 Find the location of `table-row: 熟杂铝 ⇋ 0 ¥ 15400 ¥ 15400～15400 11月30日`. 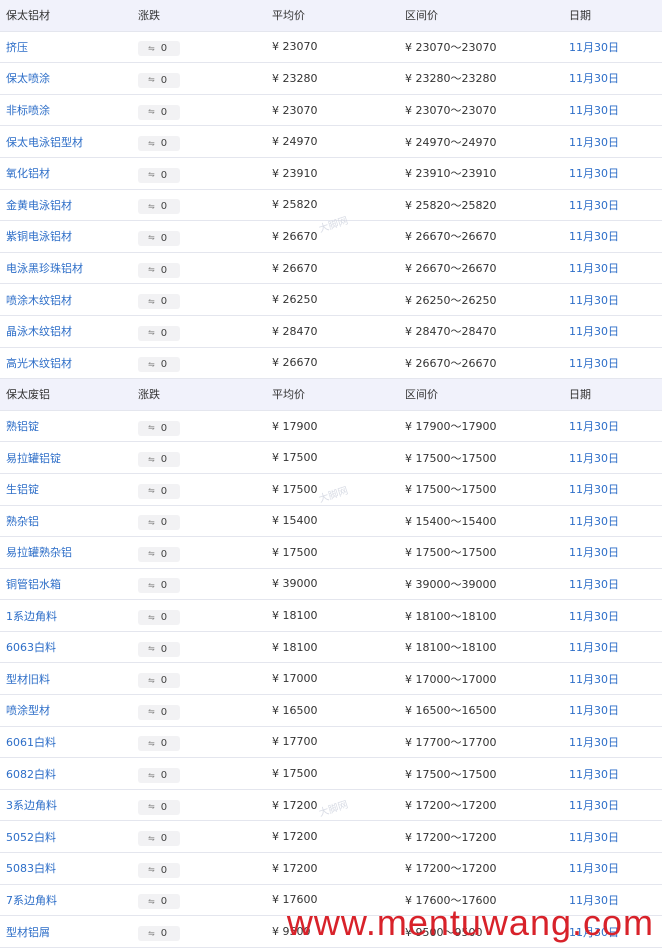

table-row: 熟杂铝 ⇋ 0 ¥ 15400 ¥ 15400～15400 11月30日 is located at coordinates (331, 522).